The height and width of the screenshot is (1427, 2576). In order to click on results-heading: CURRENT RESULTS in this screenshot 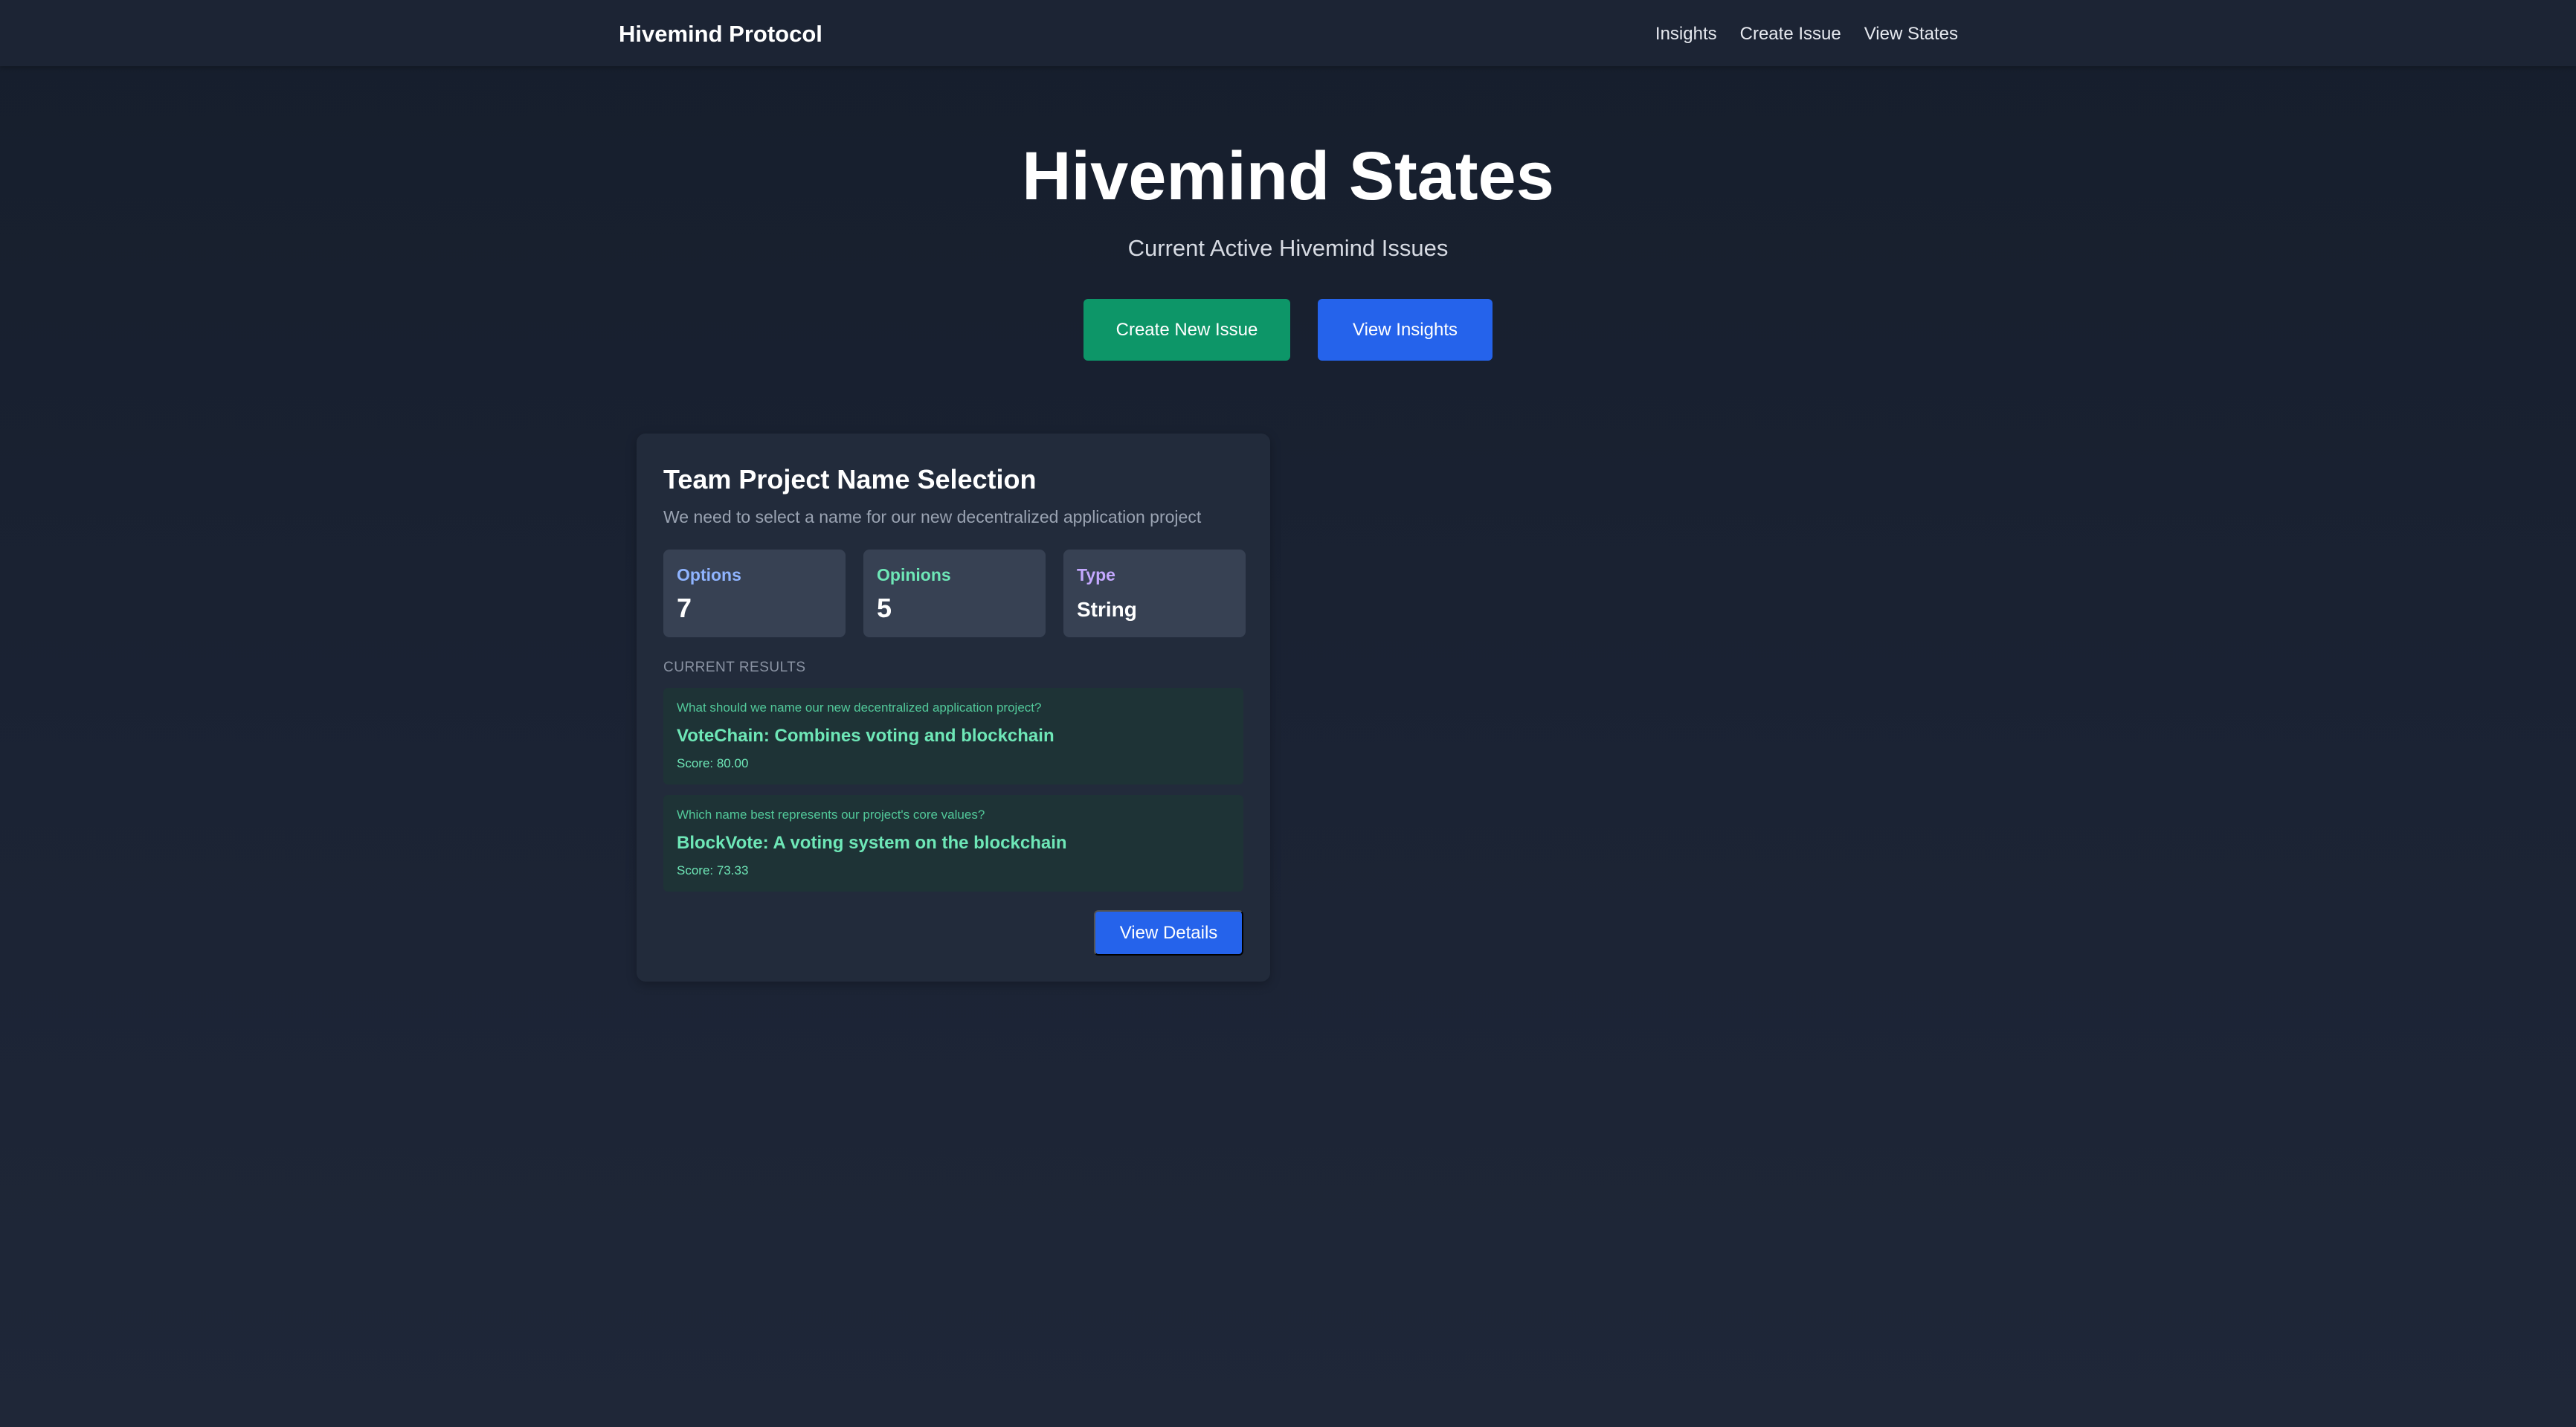, I will do `click(734, 667)`.